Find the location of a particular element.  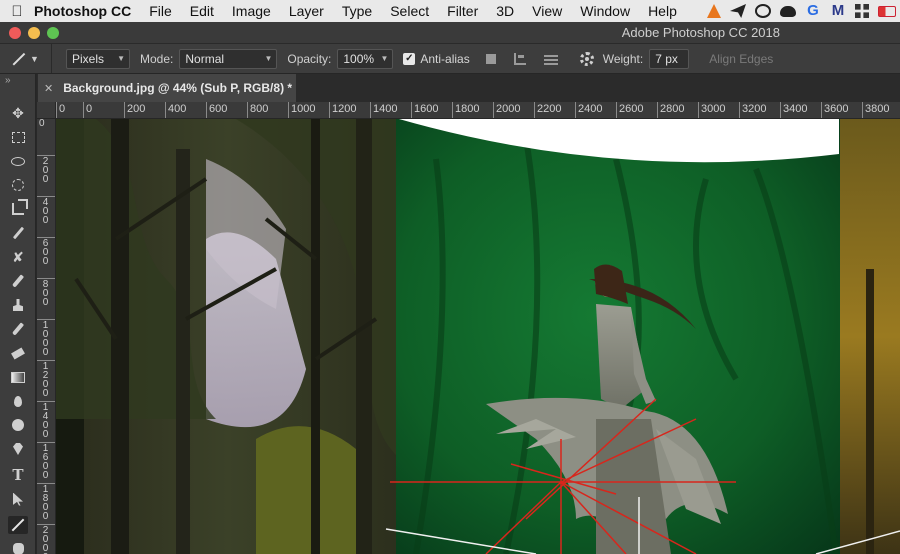

weight-input: 7 px is located at coordinates (669, 58).